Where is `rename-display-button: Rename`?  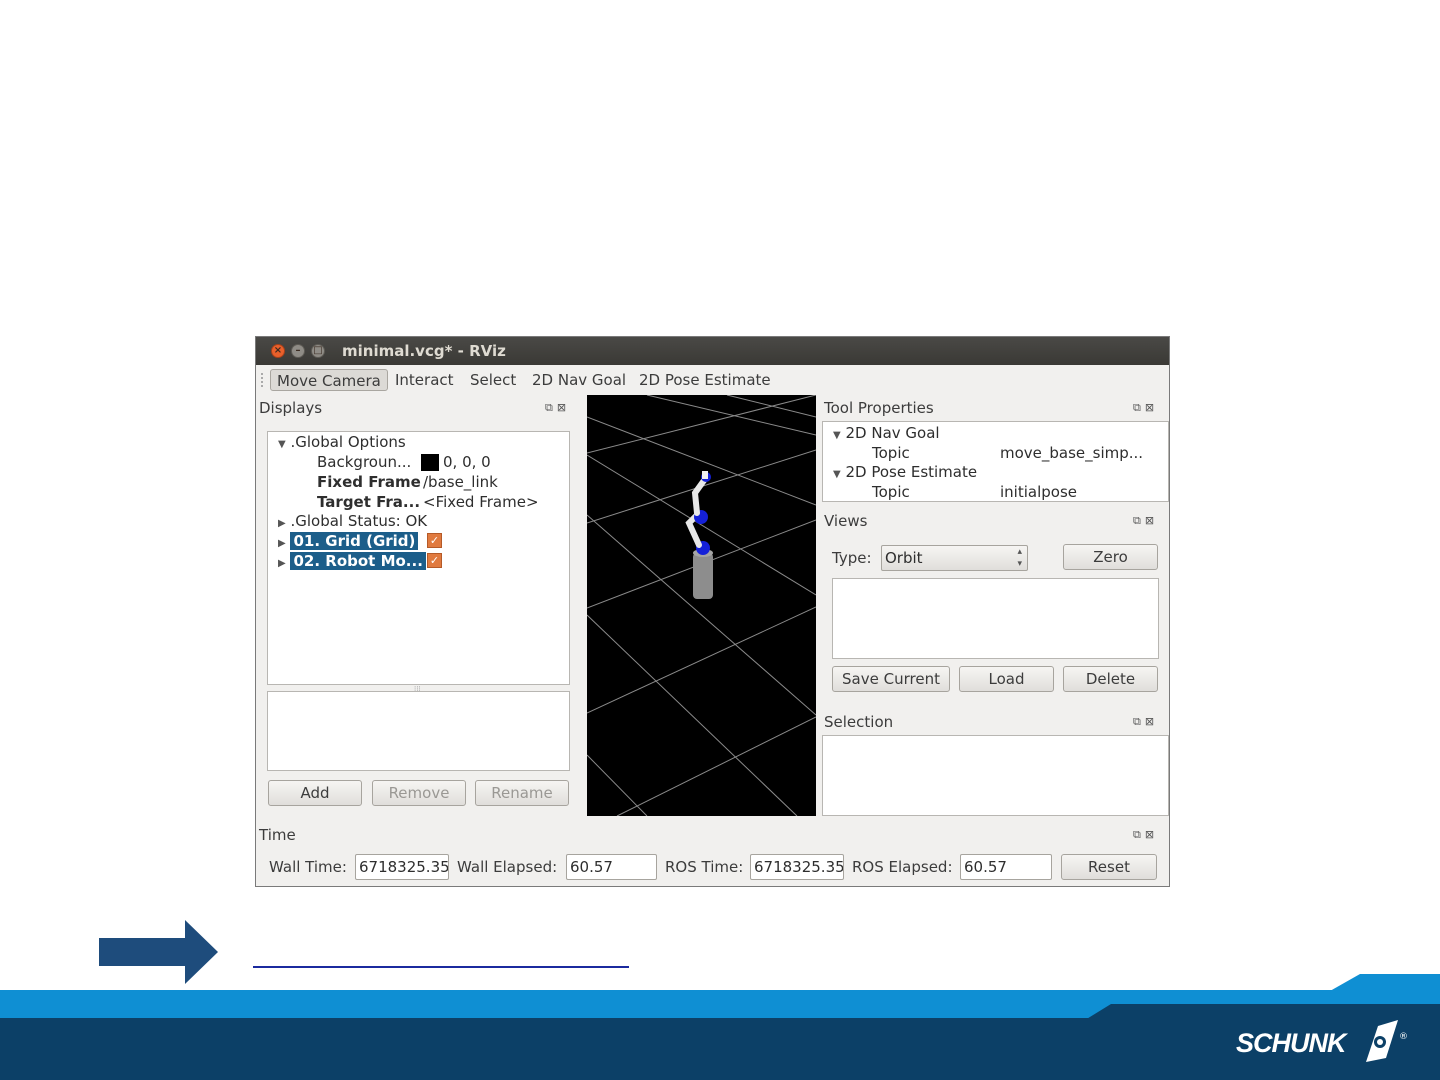 rename-display-button: Rename is located at coordinates (522, 793).